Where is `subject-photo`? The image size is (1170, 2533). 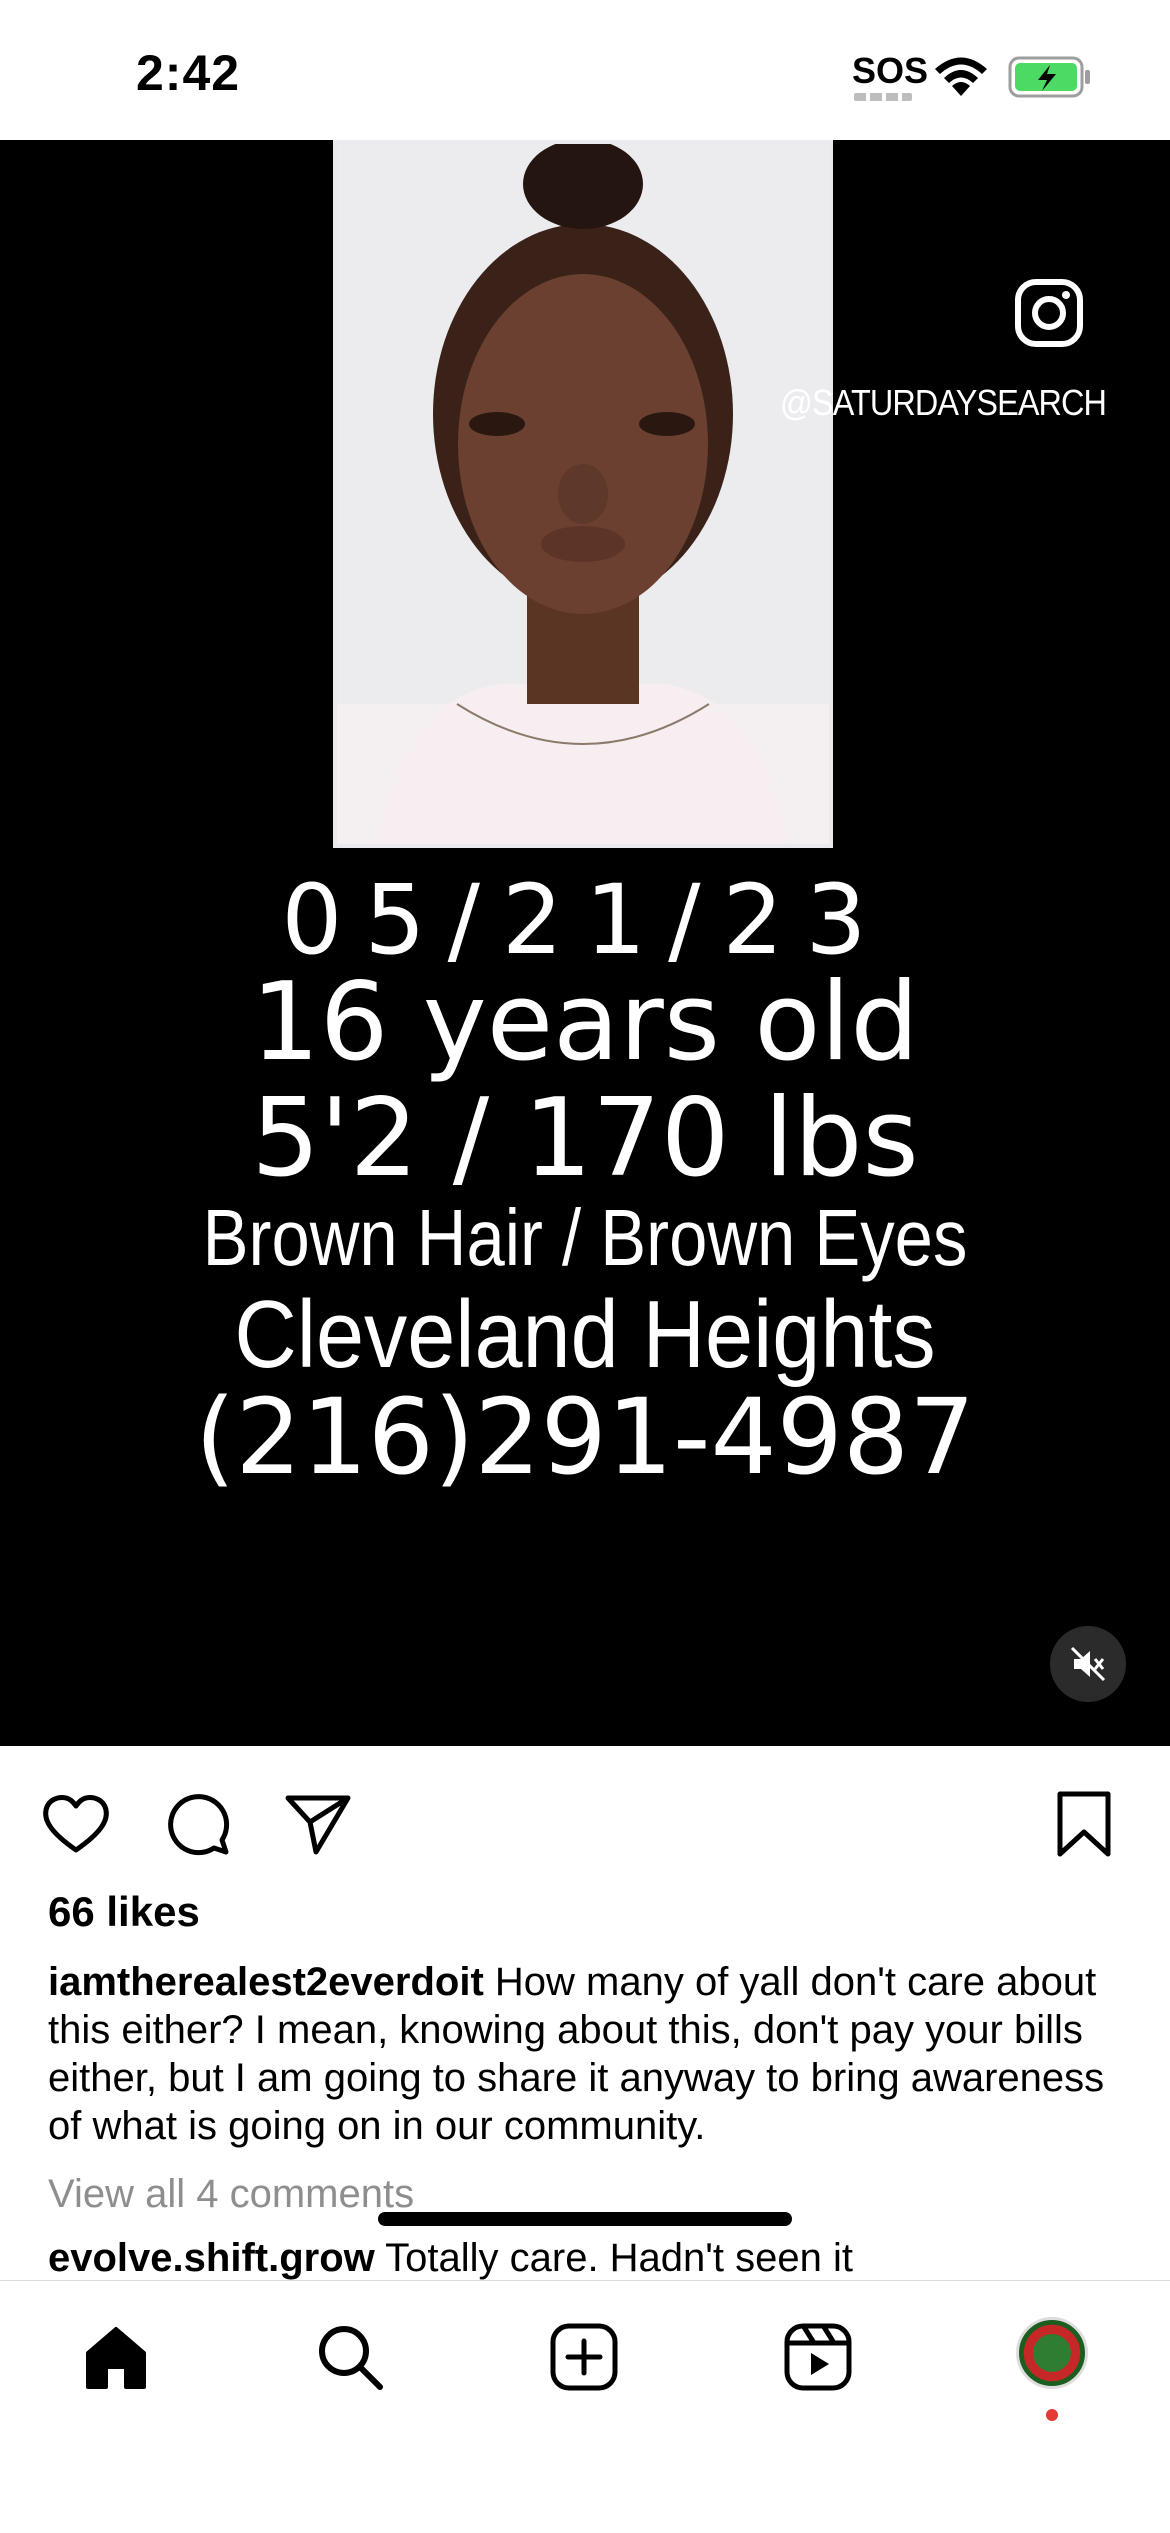 subject-photo is located at coordinates (583, 494).